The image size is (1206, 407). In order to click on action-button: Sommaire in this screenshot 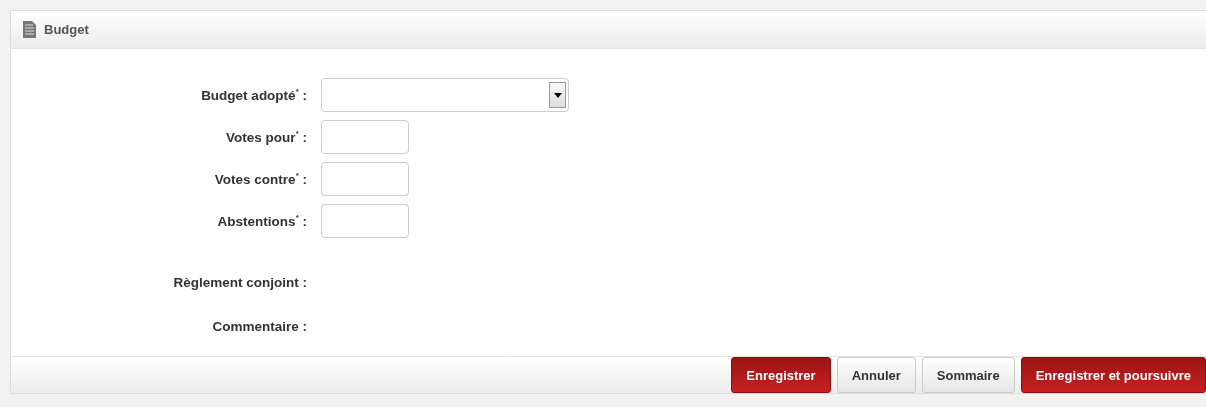, I will do `click(968, 375)`.